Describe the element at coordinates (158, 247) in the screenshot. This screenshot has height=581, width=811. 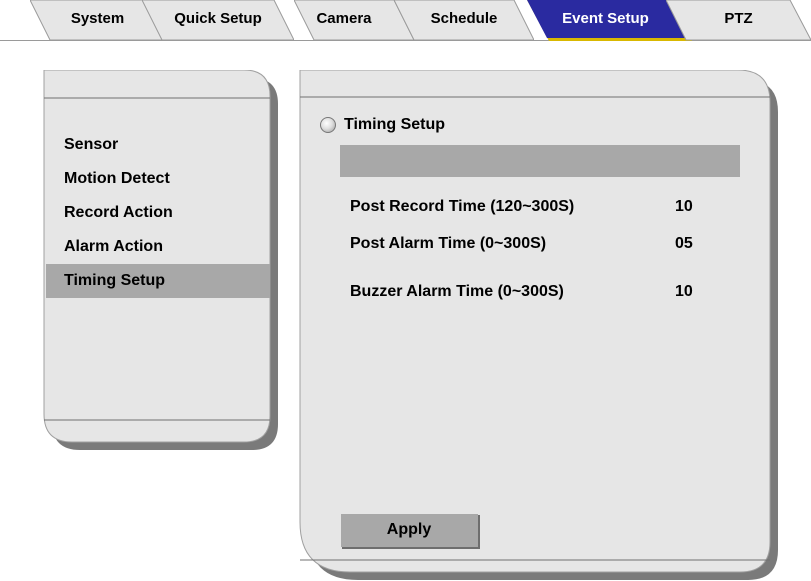
I see `sidebar-item-alarm-action: Alarm Action` at that location.